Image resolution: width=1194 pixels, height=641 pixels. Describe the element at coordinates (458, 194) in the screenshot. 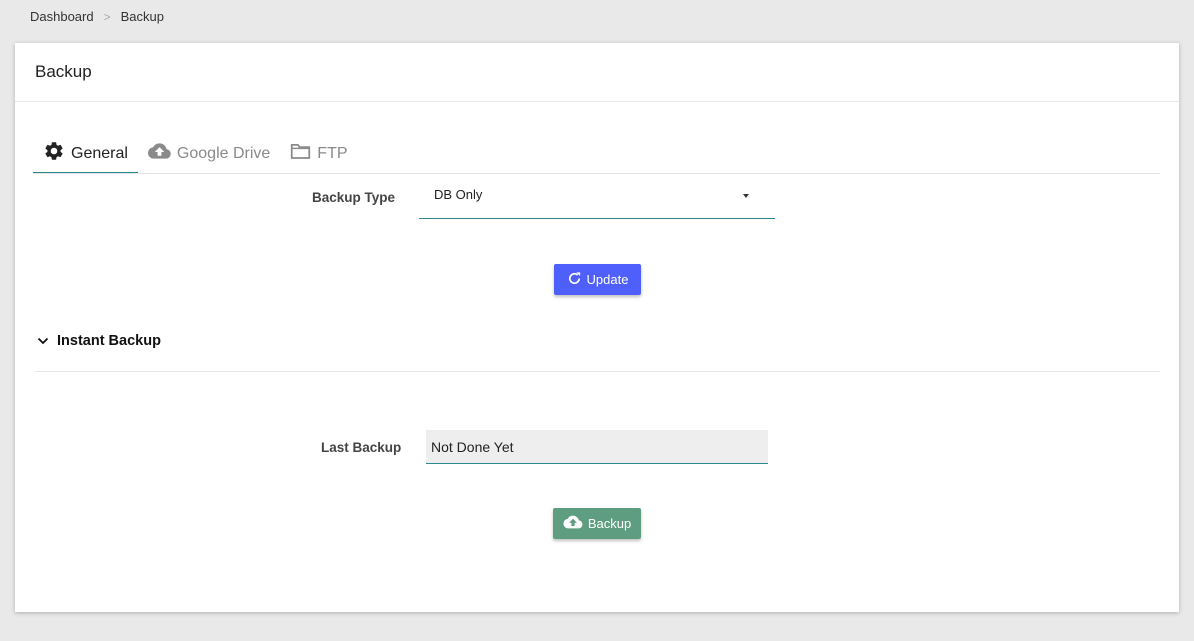

I see `backup-type-value: DB Only` at that location.